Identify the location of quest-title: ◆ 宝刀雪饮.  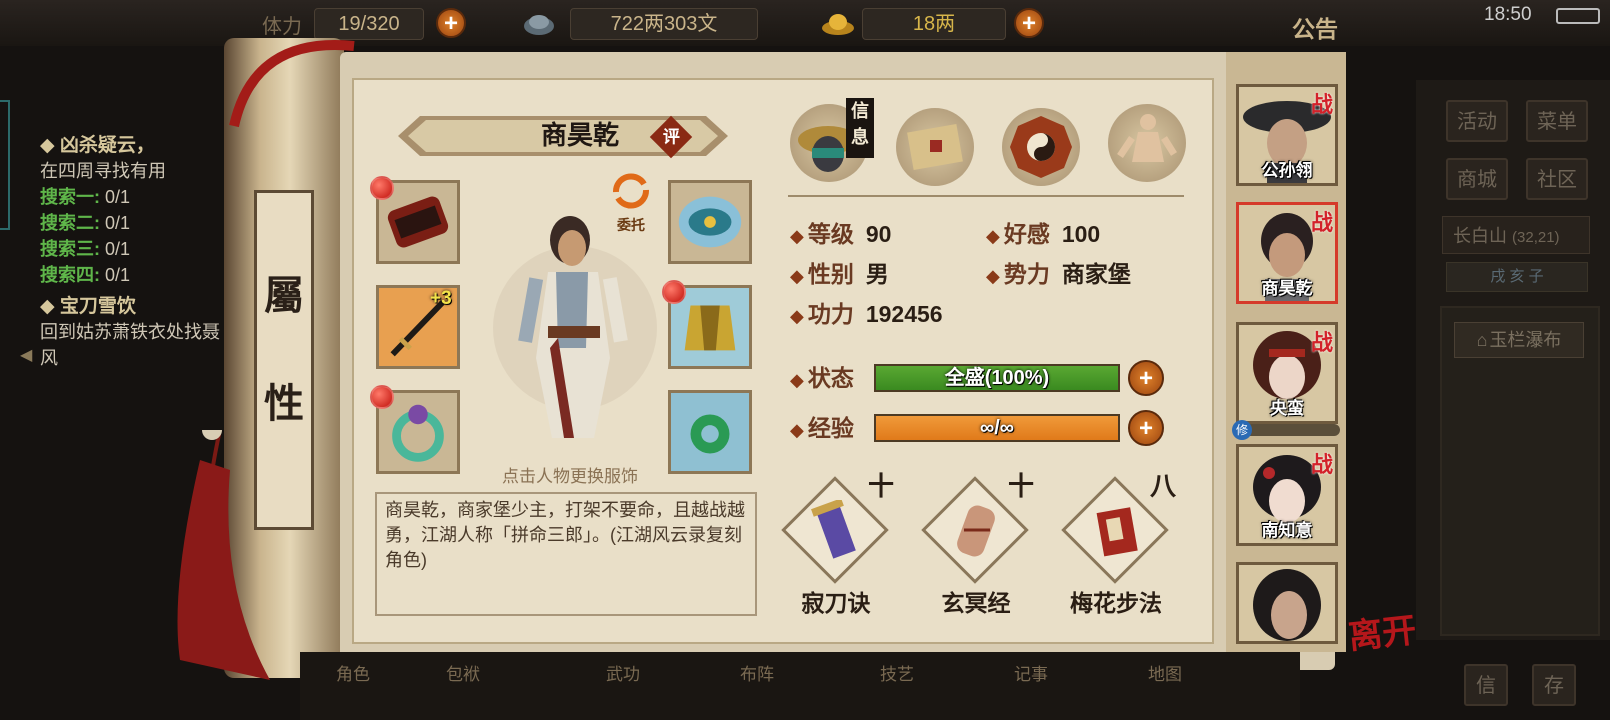
(88, 306).